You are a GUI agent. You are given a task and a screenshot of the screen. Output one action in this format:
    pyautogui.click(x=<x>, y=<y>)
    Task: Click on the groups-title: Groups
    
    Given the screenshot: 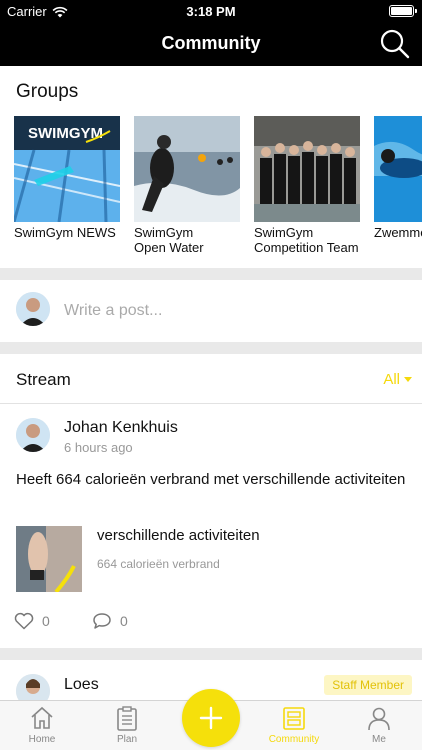 What is the action you would take?
    pyautogui.click(x=47, y=91)
    